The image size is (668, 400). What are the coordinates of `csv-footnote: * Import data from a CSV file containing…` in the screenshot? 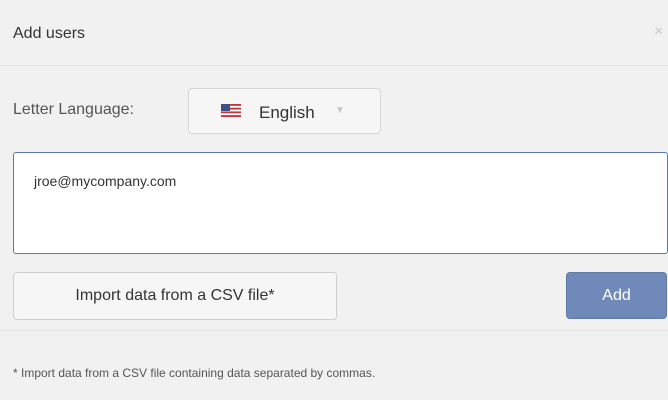 It's located at (194, 373).